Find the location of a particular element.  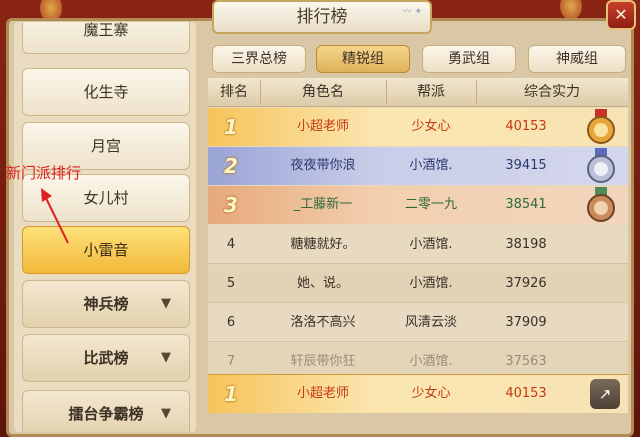

my-rank-content: 1 小超老师 少女心 40153 is located at coordinates (418, 394).